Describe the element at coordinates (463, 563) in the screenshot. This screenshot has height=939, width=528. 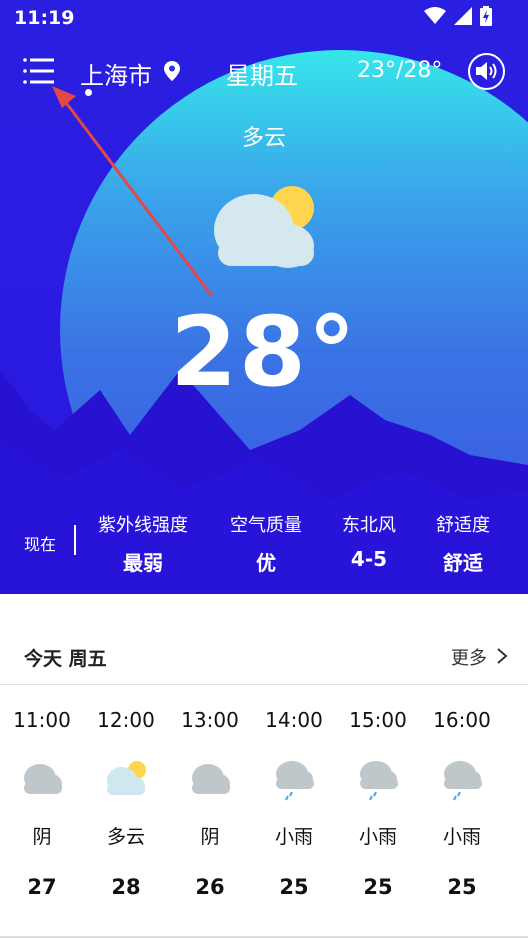
I see `comfort-value: 舒适` at that location.